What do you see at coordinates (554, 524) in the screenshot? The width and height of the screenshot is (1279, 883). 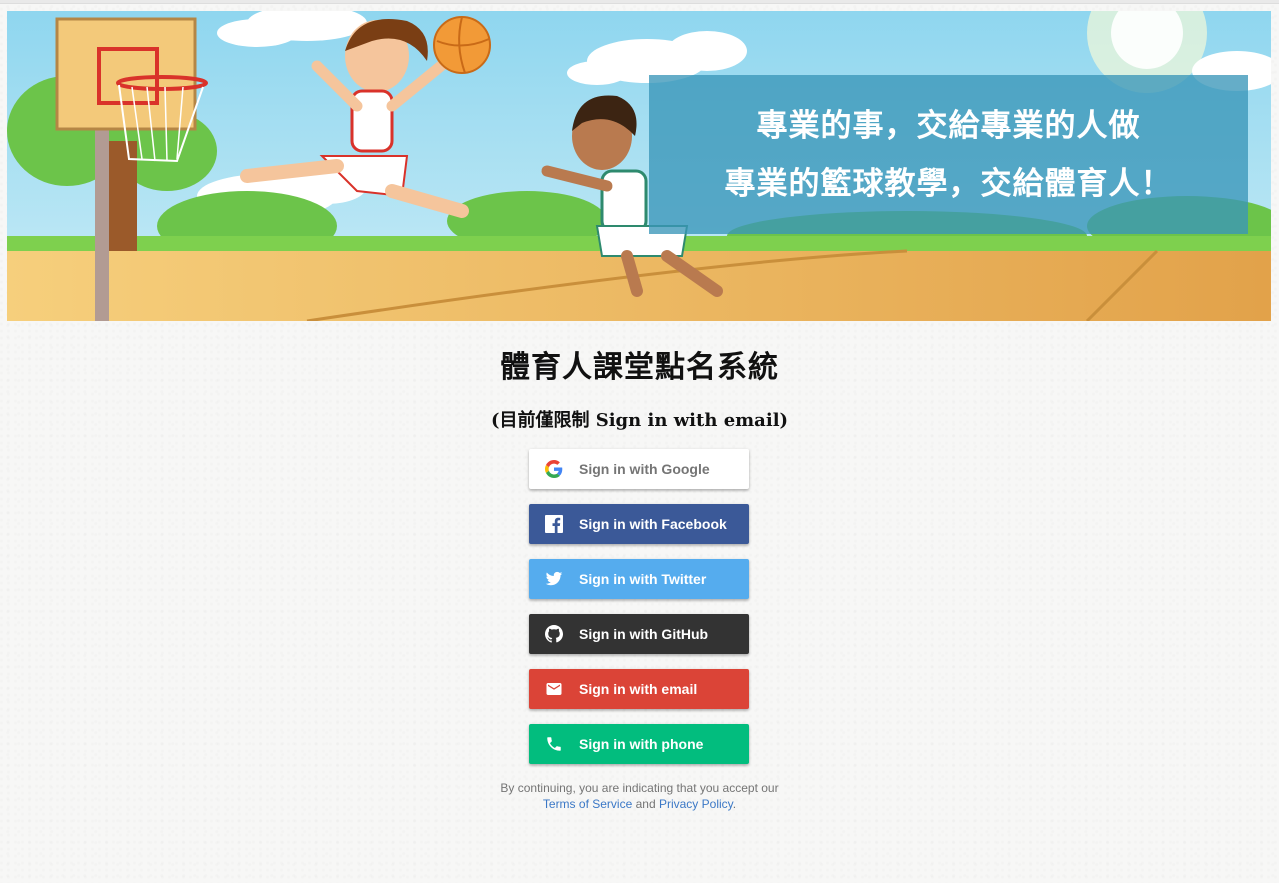 I see `facebook-icon` at bounding box center [554, 524].